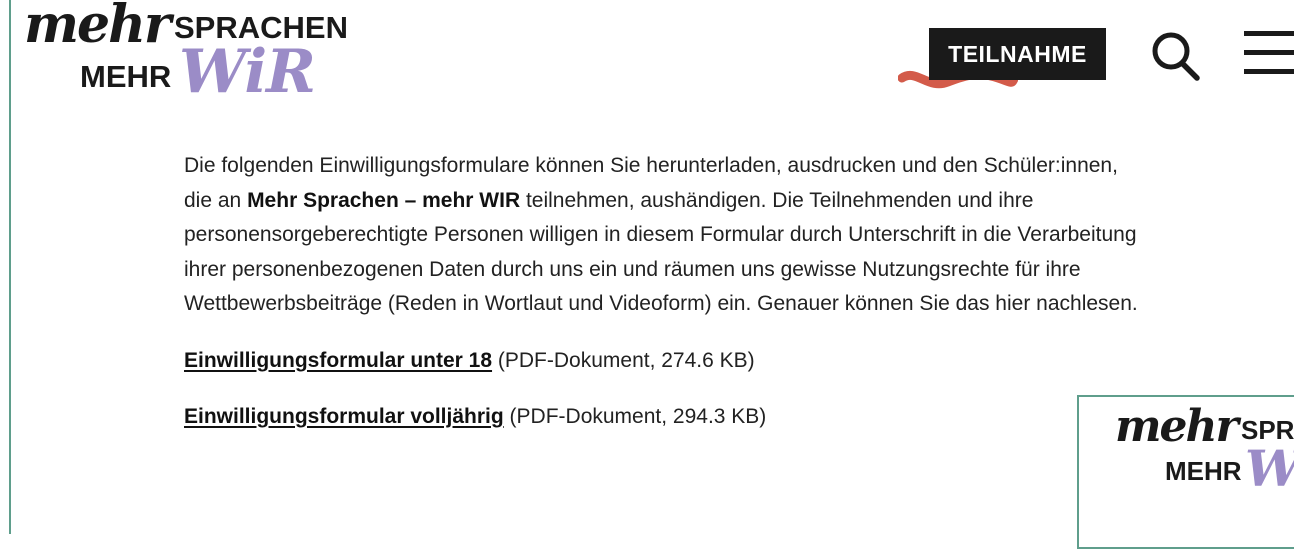  I want to click on search-button, so click(1175, 56).